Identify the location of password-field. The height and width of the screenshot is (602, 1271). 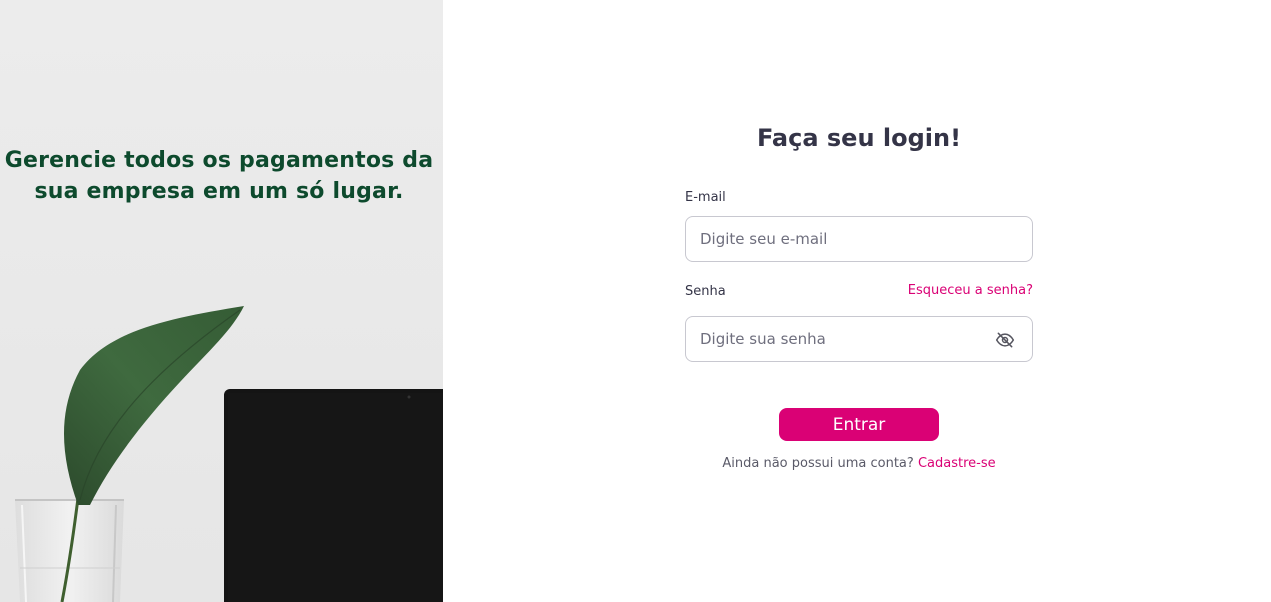
(859, 339).